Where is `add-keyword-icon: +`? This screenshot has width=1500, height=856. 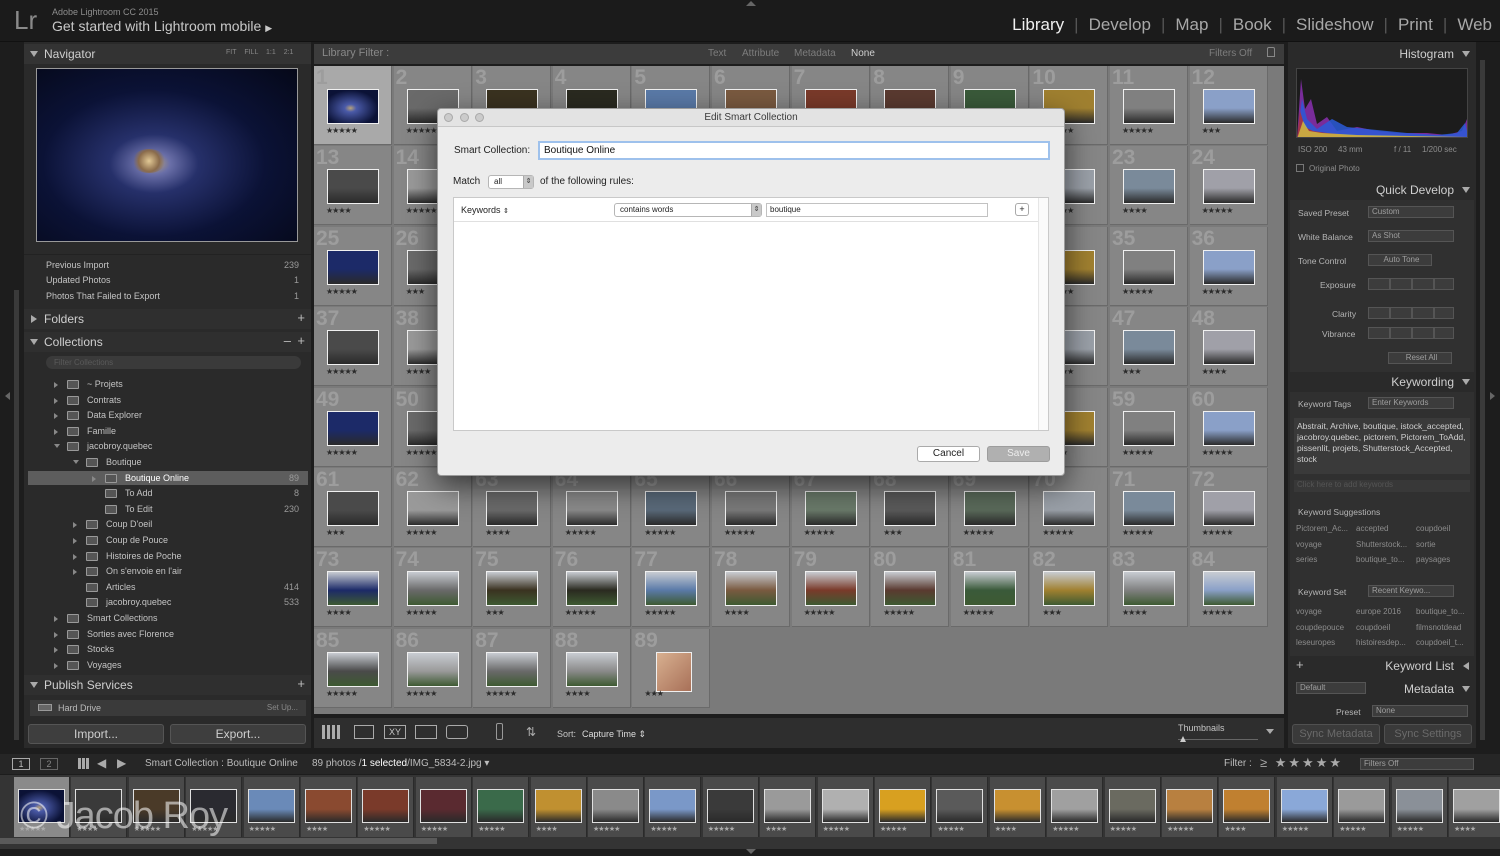
add-keyword-icon: + is located at coordinates (1300, 664).